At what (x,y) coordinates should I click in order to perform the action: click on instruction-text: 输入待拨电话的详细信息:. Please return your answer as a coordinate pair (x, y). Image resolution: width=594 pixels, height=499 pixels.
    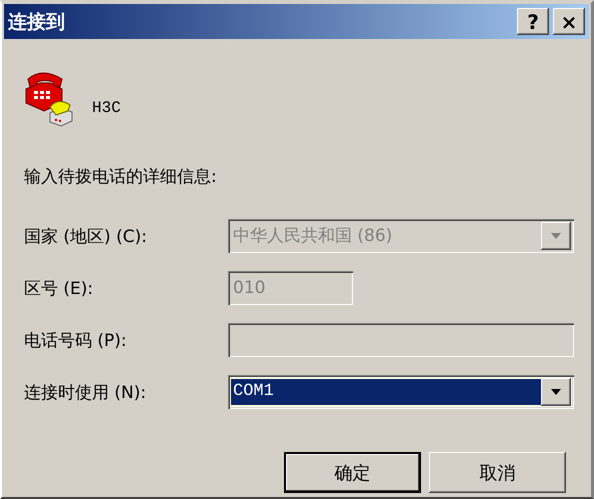
    Looking at the image, I should click on (120, 177).